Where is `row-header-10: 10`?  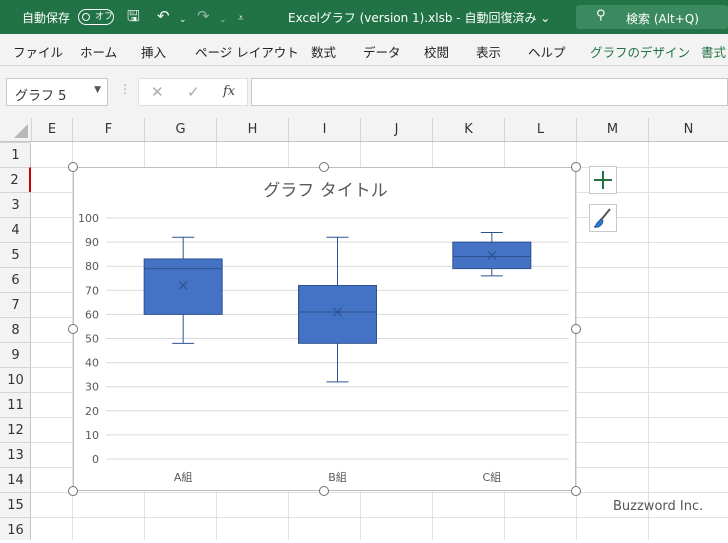
row-header-10: 10 is located at coordinates (15, 379).